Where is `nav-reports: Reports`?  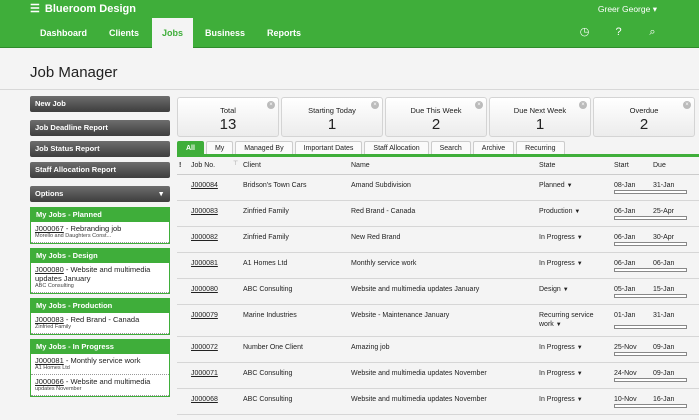 nav-reports: Reports is located at coordinates (284, 33).